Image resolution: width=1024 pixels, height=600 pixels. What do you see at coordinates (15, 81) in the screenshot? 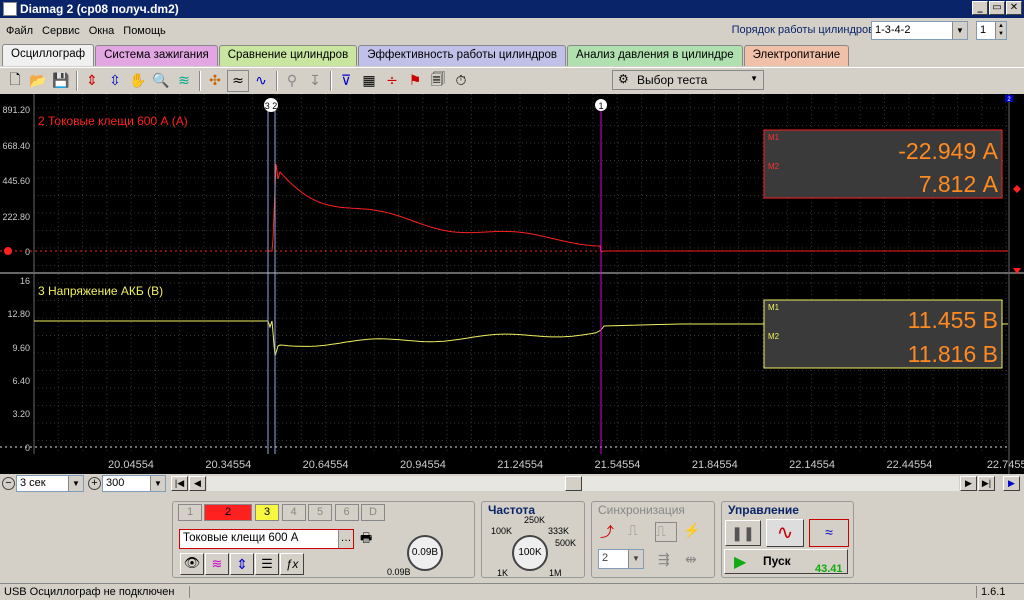
I see `new-file-icon: 🗋` at bounding box center [15, 81].